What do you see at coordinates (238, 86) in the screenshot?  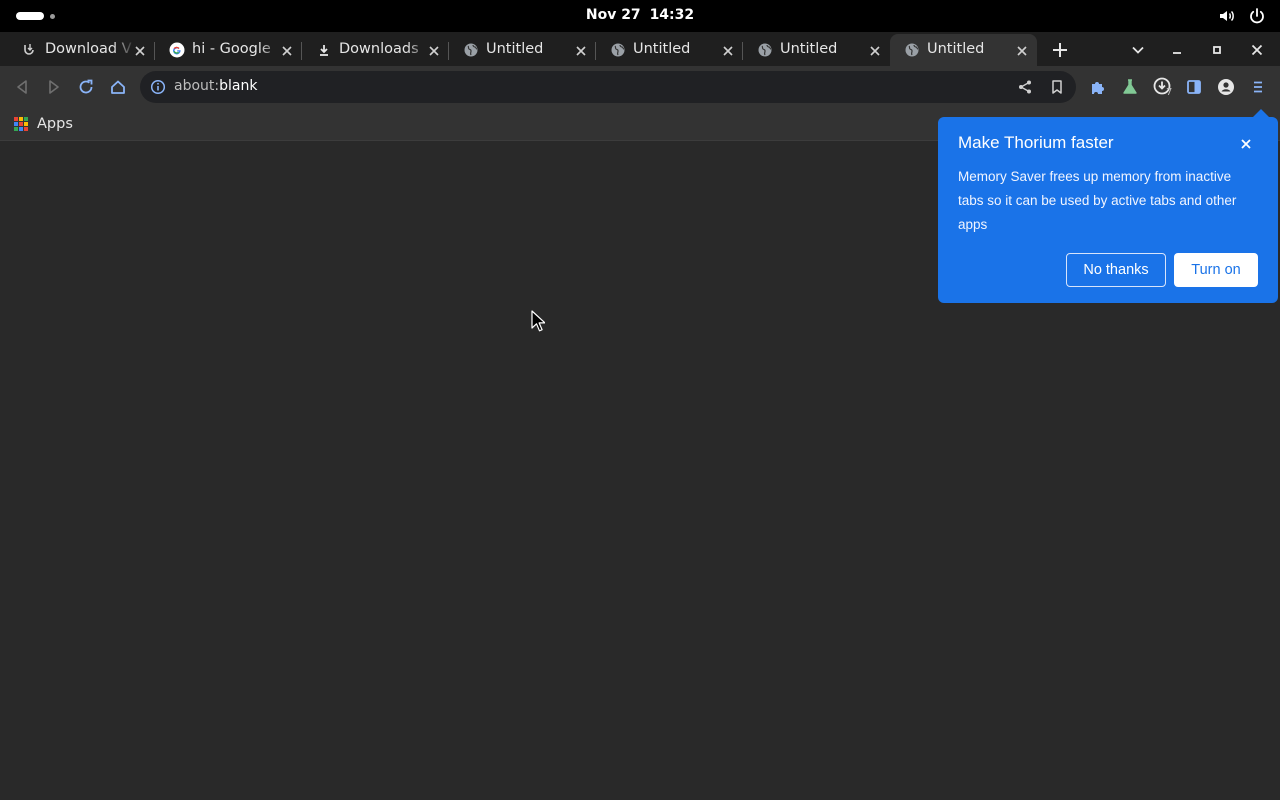 I see `url-host: blank` at bounding box center [238, 86].